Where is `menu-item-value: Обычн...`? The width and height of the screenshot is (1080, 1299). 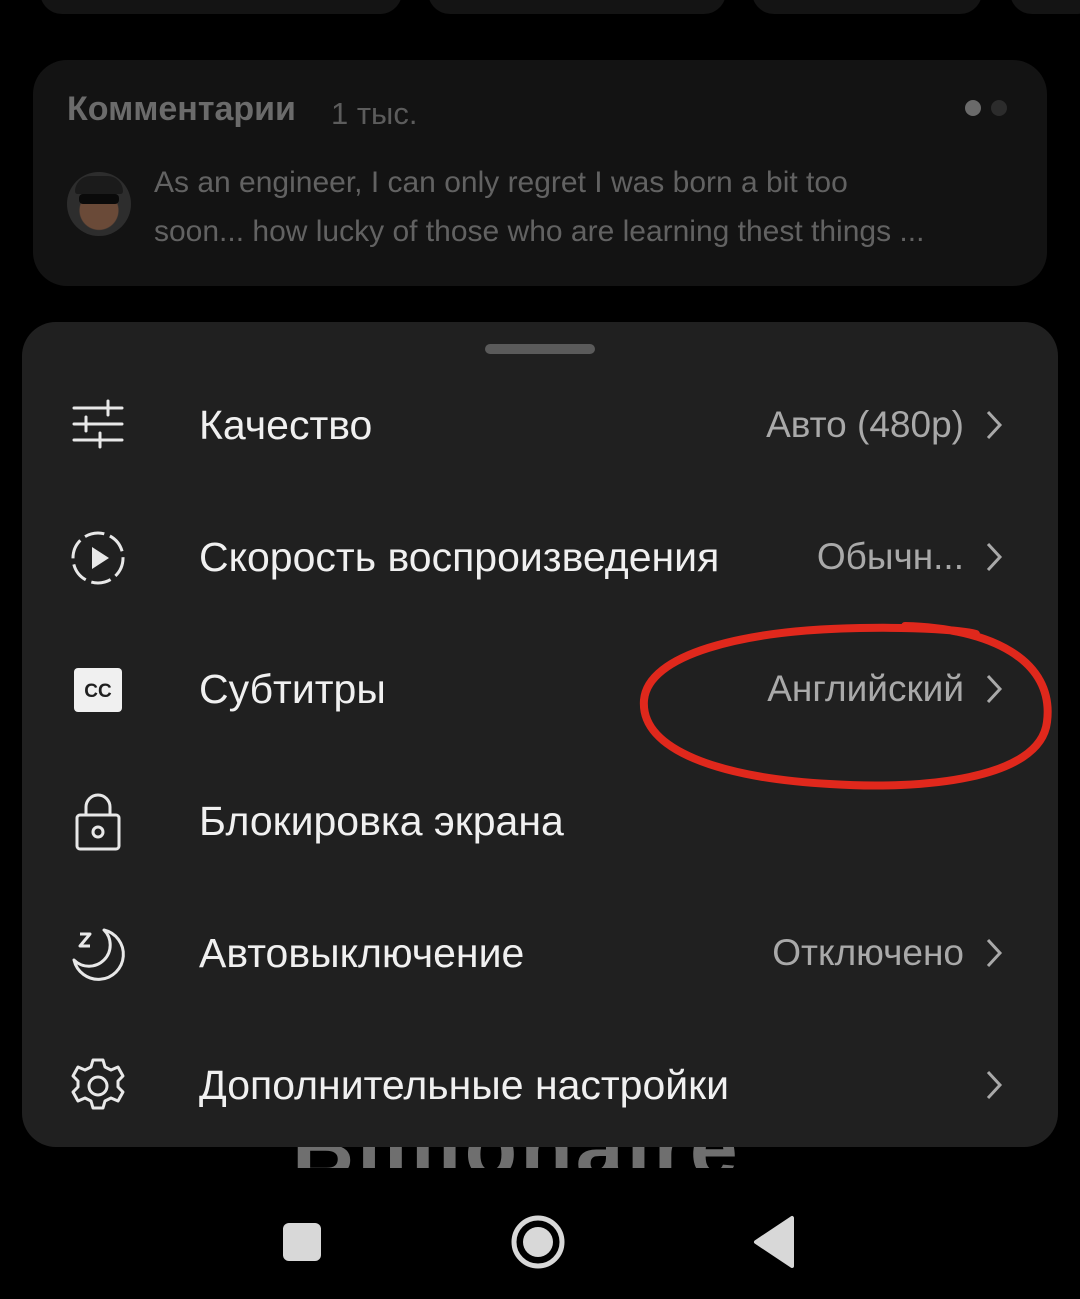
menu-item-value: Обычн... is located at coordinates (890, 556).